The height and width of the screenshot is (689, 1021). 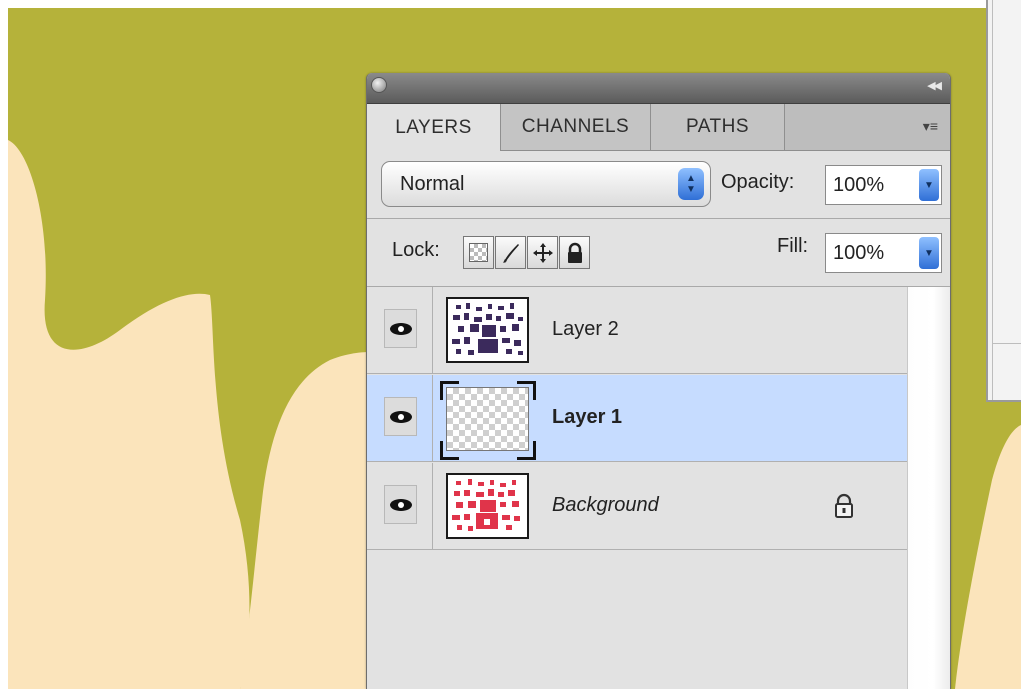 What do you see at coordinates (416, 250) in the screenshot?
I see `lock-label: Lock:` at bounding box center [416, 250].